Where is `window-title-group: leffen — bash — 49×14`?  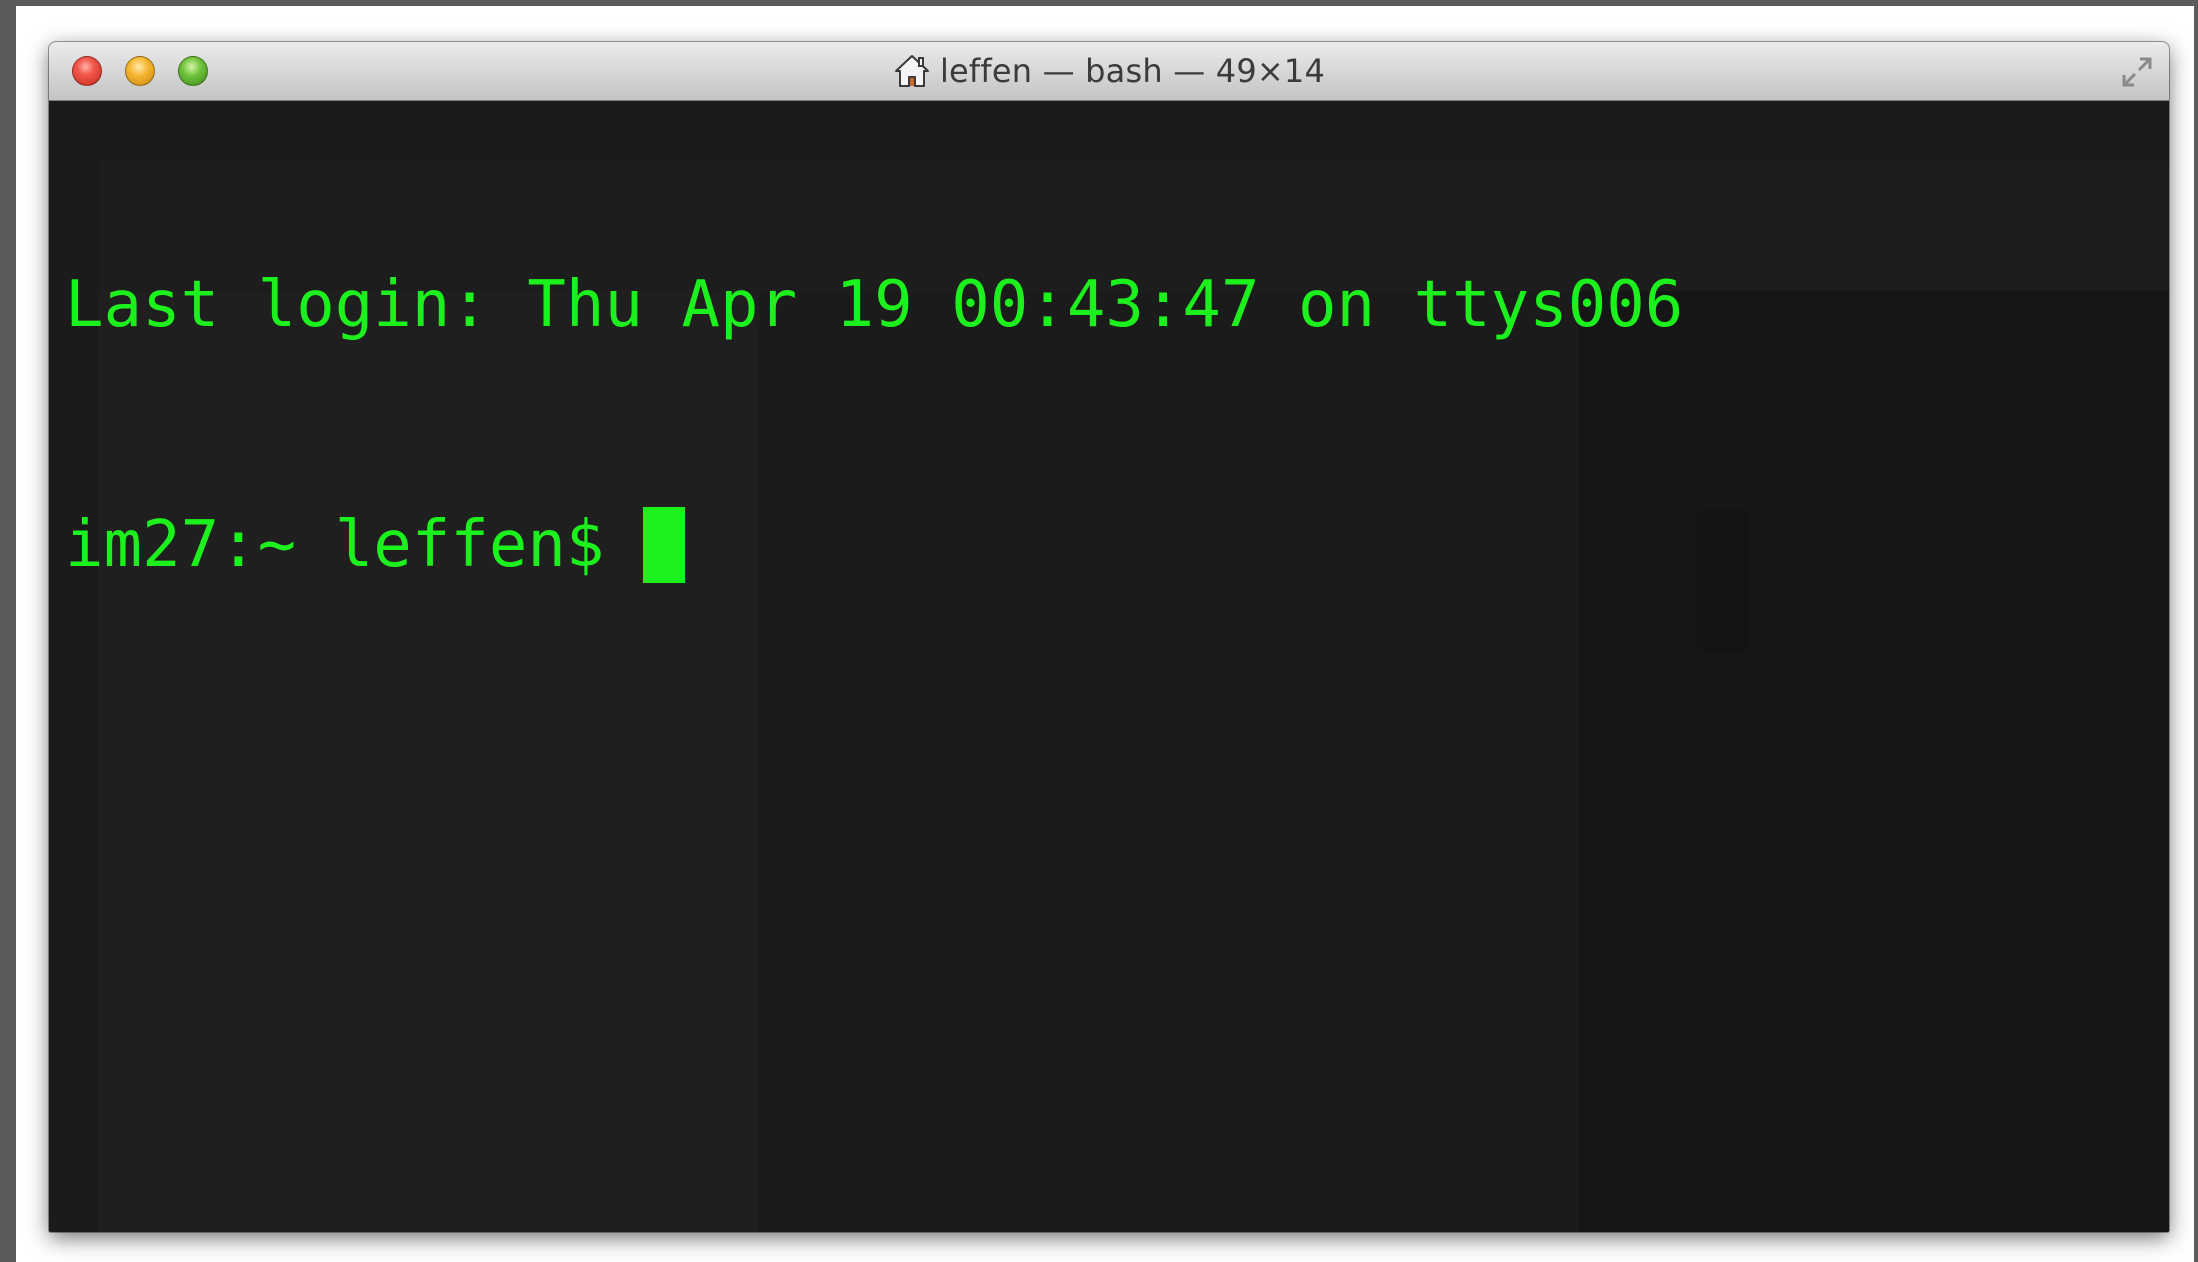
window-title-group: leffen — bash — 49×14 is located at coordinates (1109, 71).